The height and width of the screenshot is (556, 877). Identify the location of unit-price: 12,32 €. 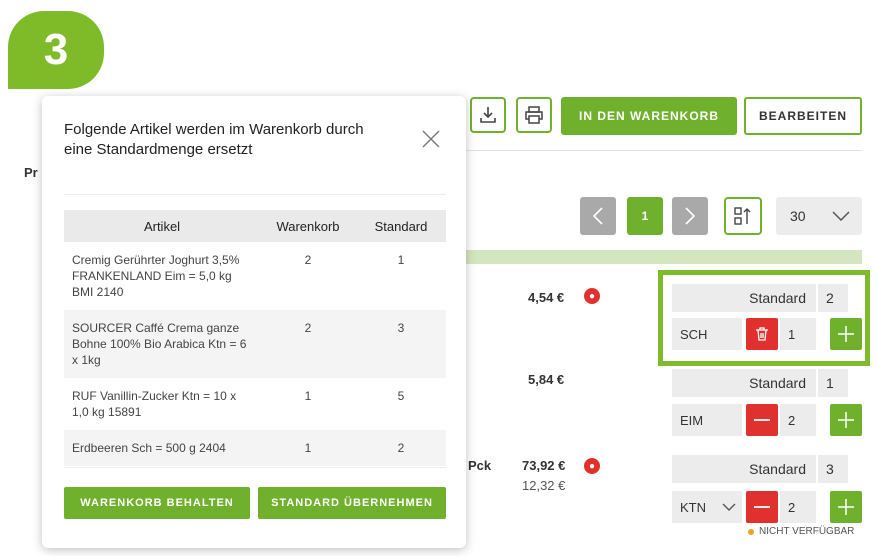
(544, 485).